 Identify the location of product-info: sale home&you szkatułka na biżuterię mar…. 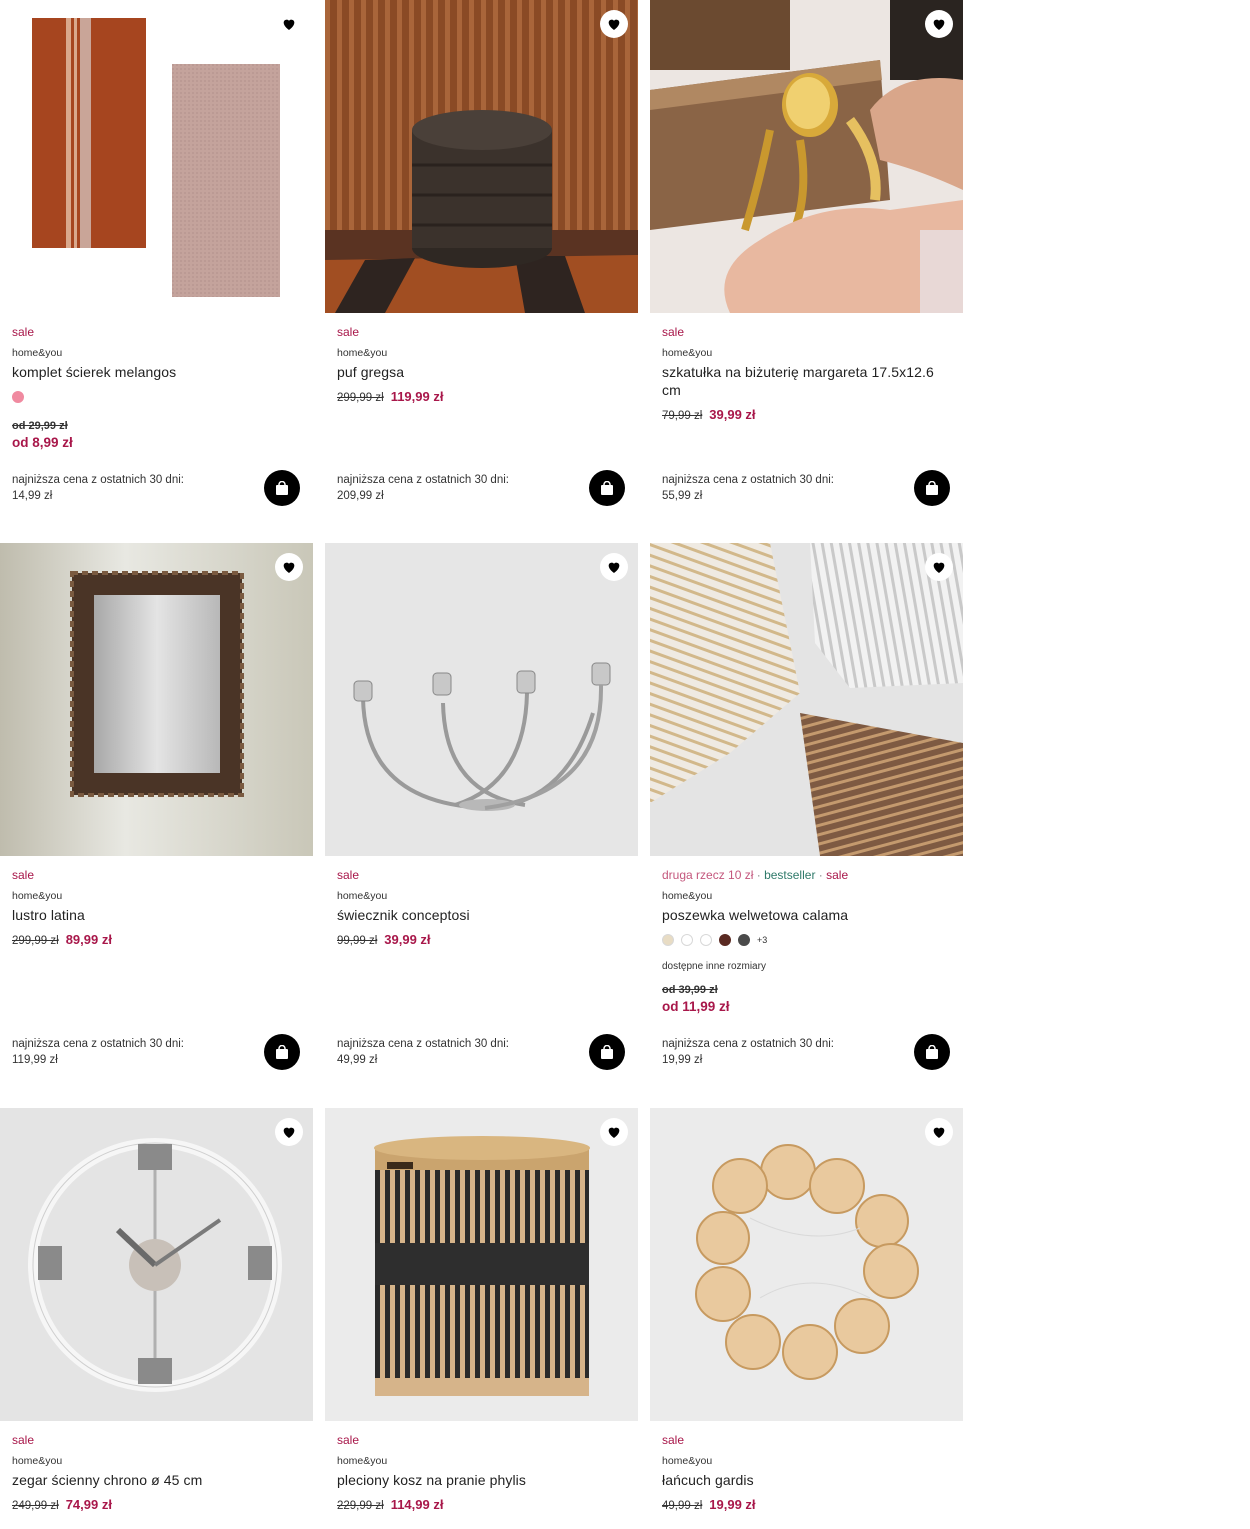
(806, 373).